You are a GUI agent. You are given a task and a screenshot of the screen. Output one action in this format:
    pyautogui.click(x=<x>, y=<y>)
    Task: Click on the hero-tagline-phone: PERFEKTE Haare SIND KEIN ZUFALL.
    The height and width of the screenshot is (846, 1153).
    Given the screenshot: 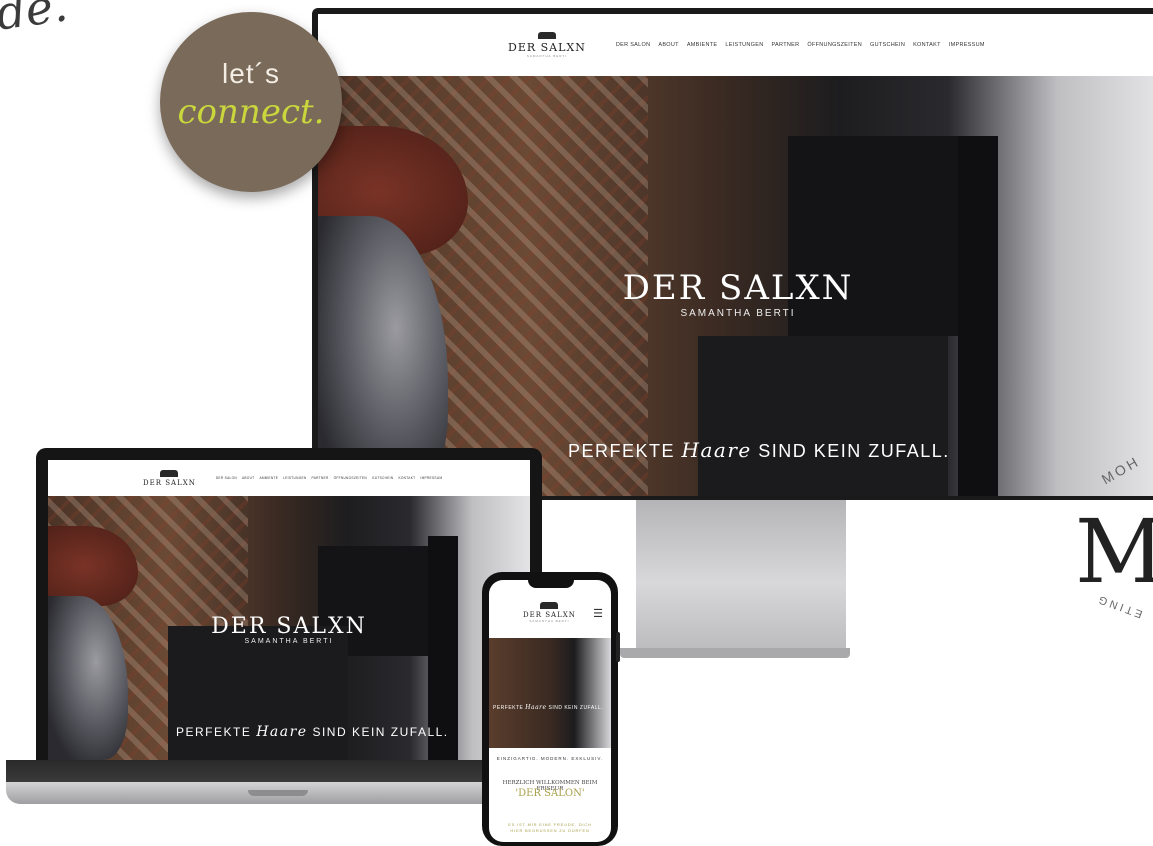 What is the action you would take?
    pyautogui.click(x=548, y=707)
    